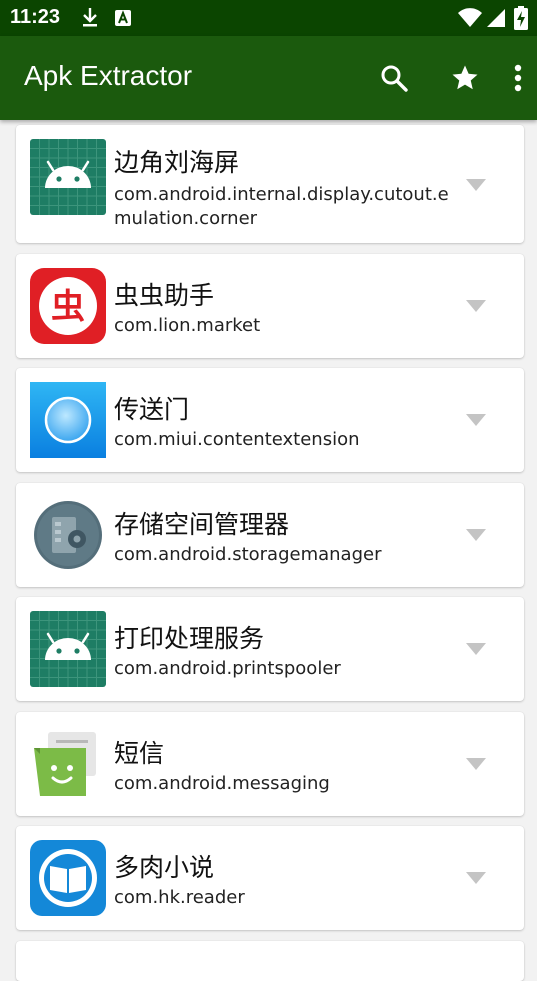 Image resolution: width=537 pixels, height=981 pixels. Describe the element at coordinates (248, 554) in the screenshot. I see `app-package: com.android.storagemanager` at that location.